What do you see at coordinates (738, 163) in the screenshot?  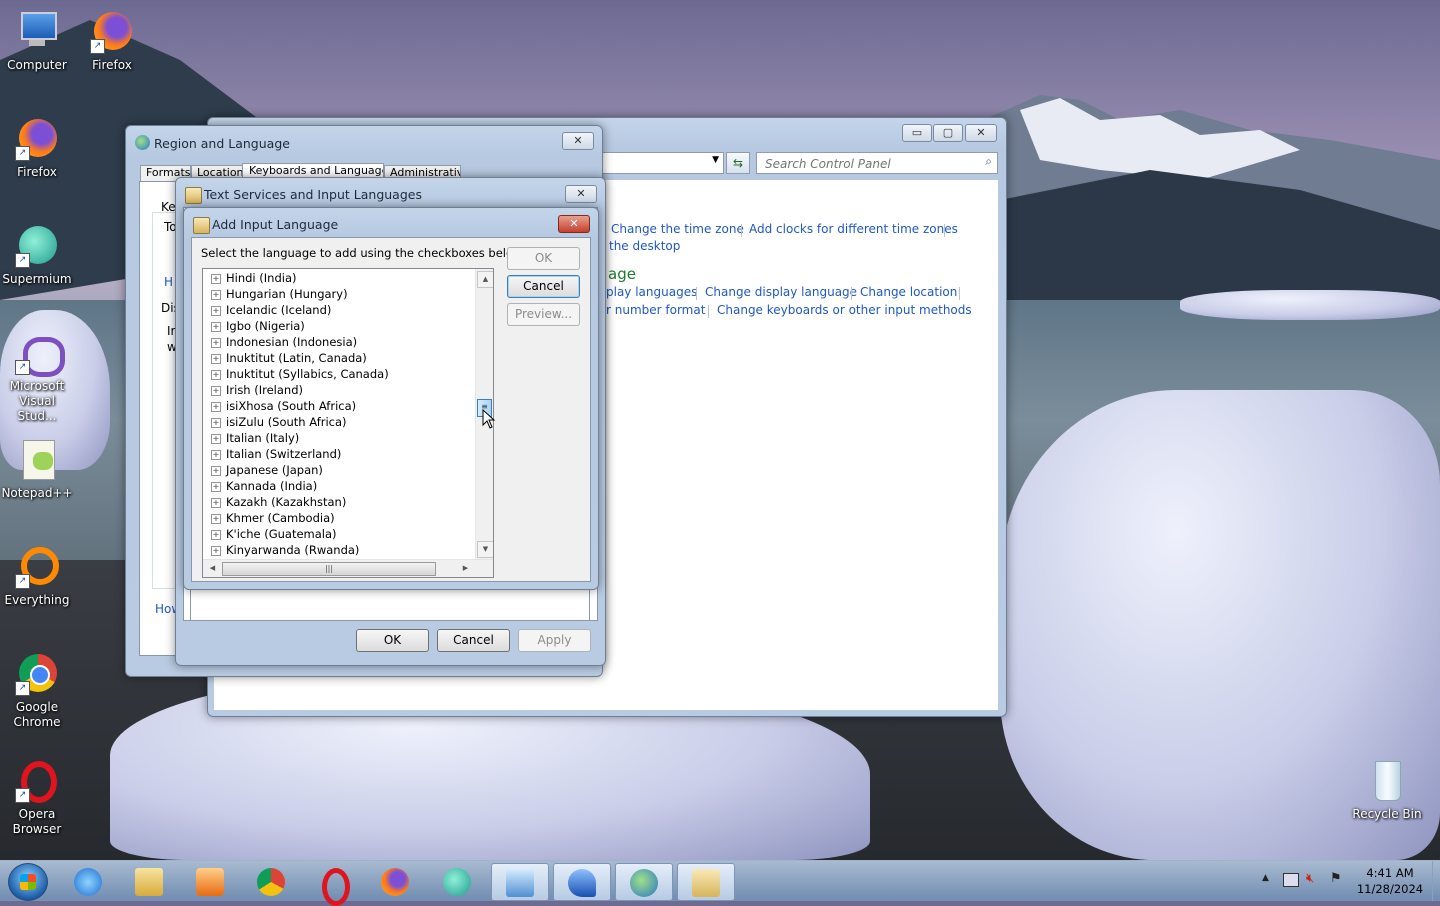 I see `refresh-button: ⇆` at bounding box center [738, 163].